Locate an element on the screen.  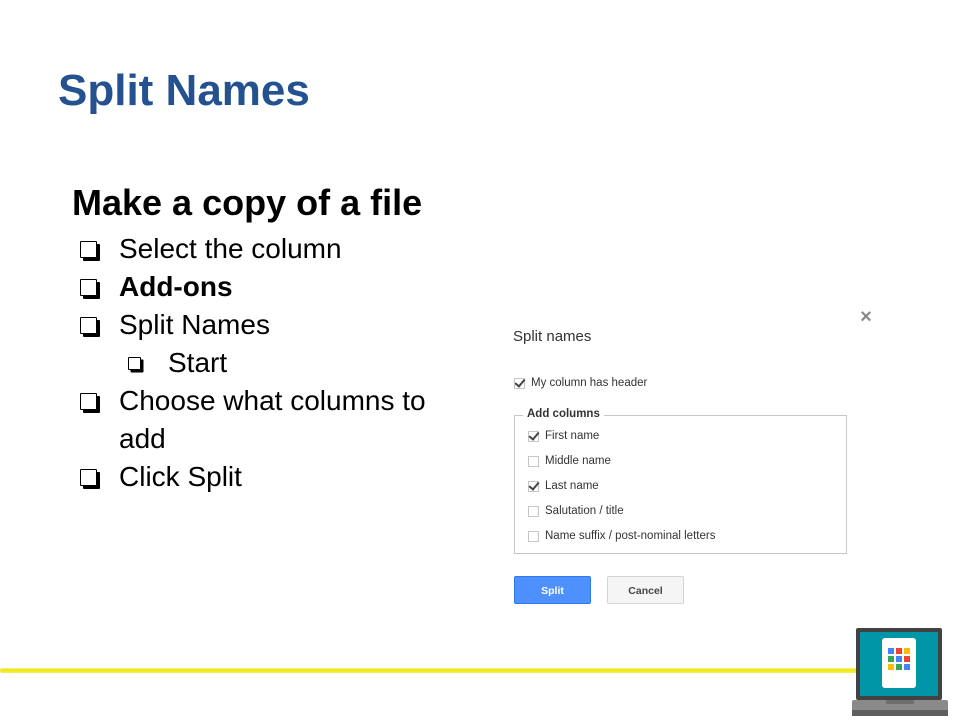
split-button: Split is located at coordinates (552, 590).